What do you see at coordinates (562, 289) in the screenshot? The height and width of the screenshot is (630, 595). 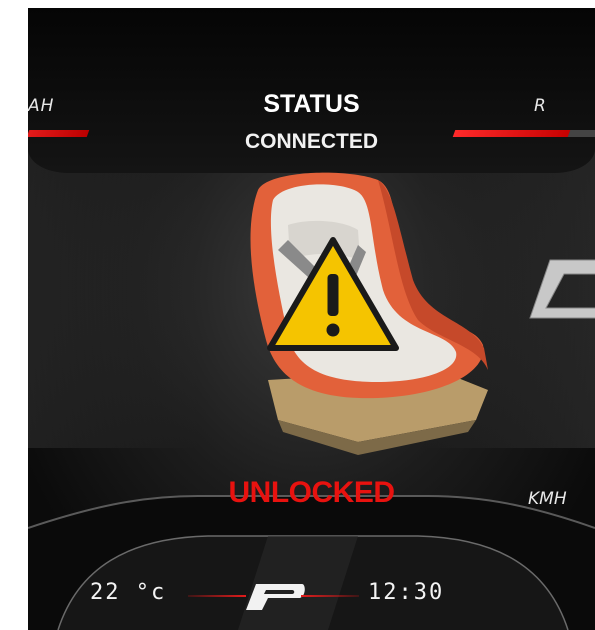 I see `right-gauge-edge` at bounding box center [562, 289].